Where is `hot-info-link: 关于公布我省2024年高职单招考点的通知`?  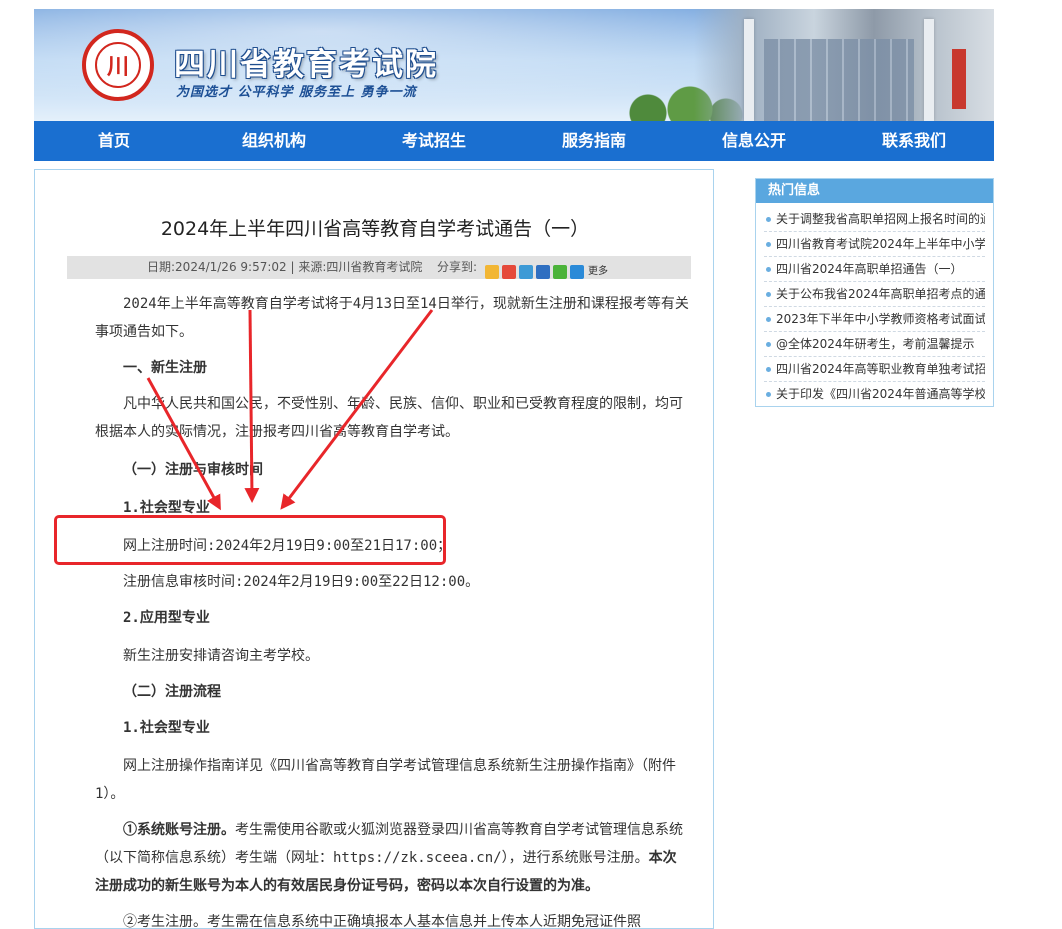 hot-info-link: 关于公布我省2024年高职单招考点的通知 is located at coordinates (880, 294).